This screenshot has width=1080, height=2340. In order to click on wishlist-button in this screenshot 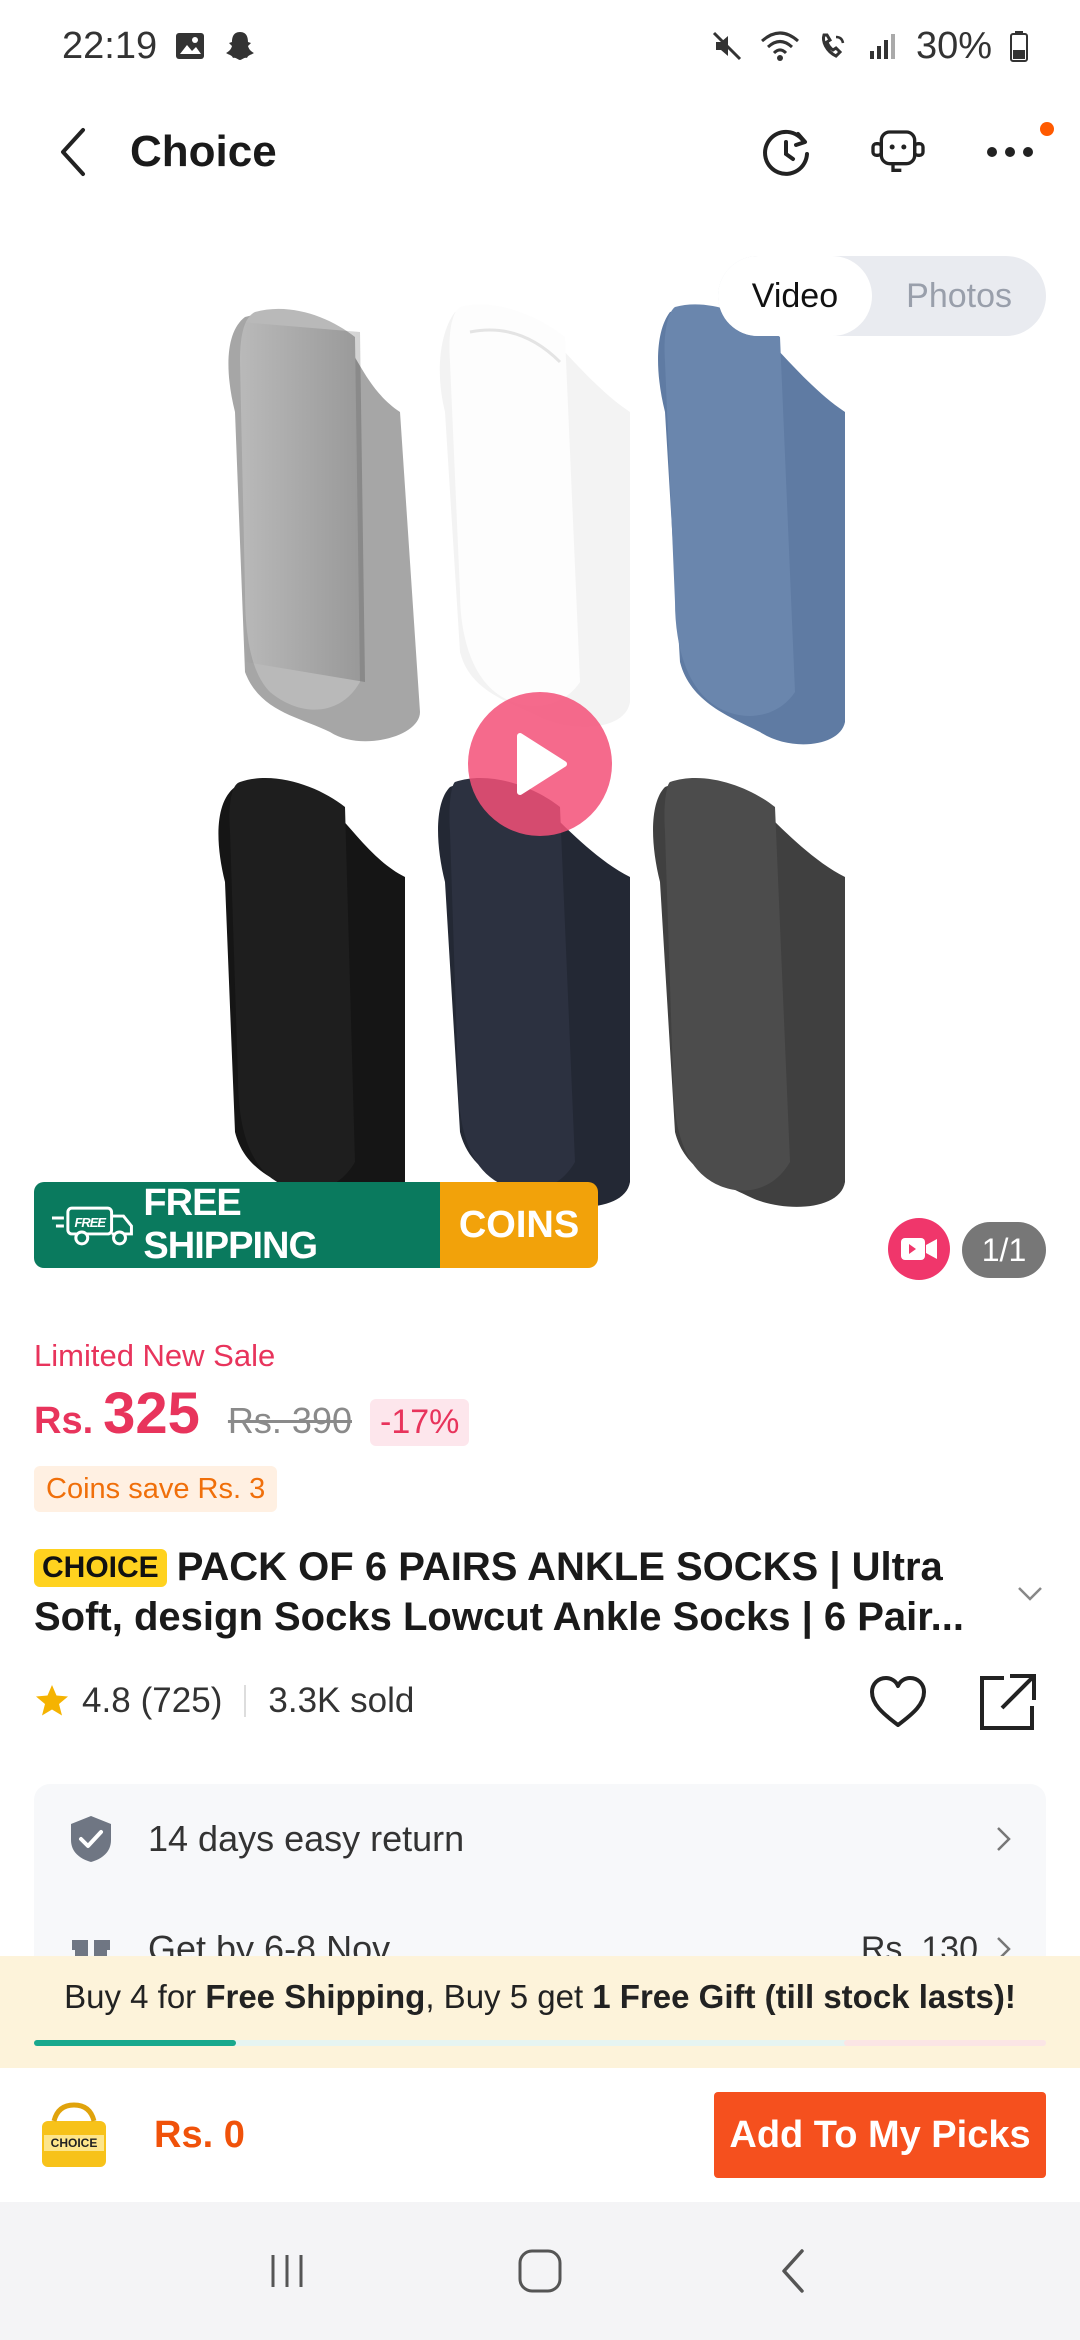, I will do `click(898, 1702)`.